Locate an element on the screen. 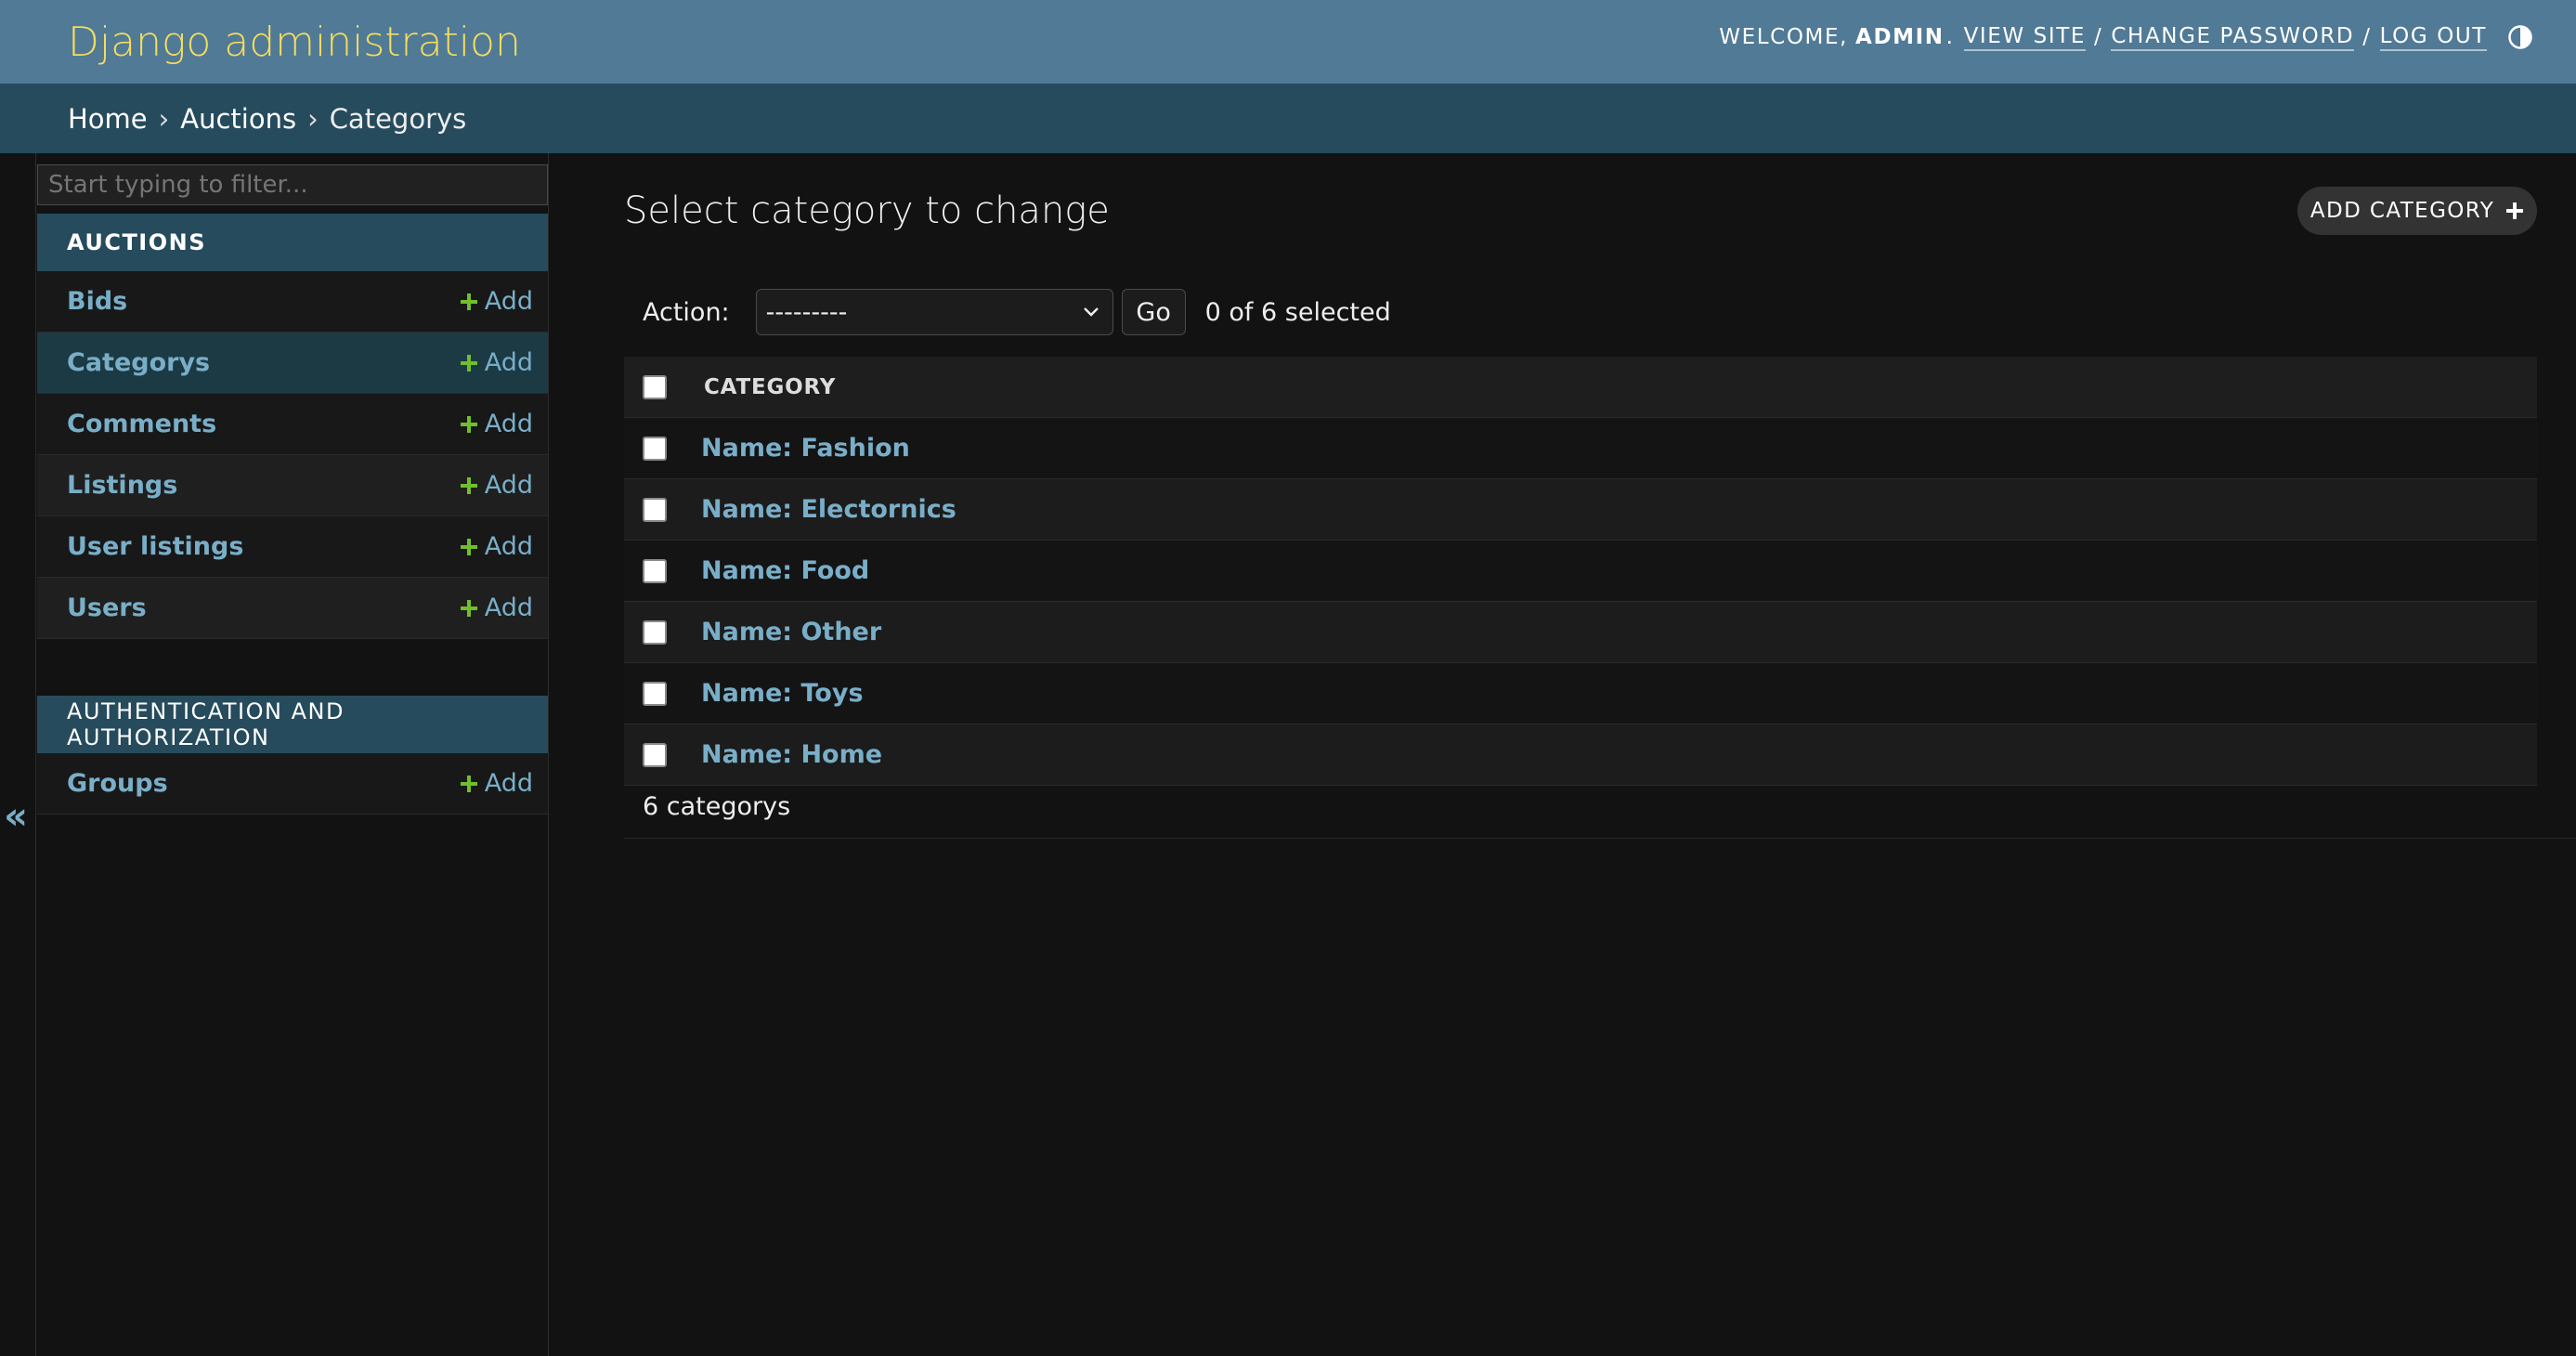 The image size is (2576, 1356). category-link: Name: Other is located at coordinates (791, 632).